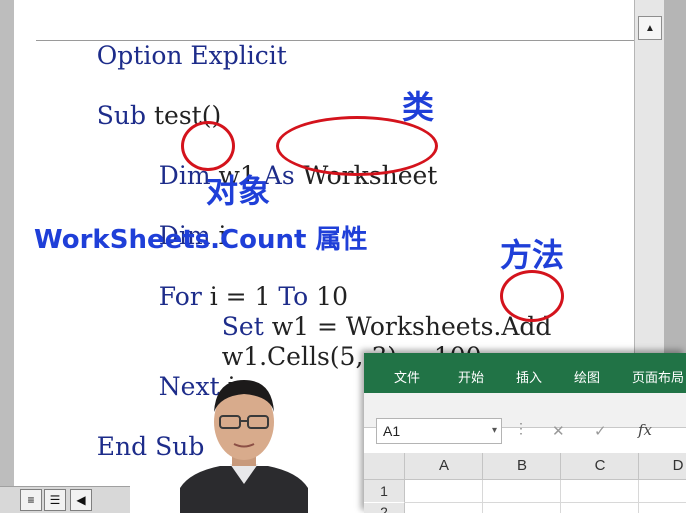 This screenshot has height=513, width=686. I want to click on tab-home: 开始, so click(471, 376).